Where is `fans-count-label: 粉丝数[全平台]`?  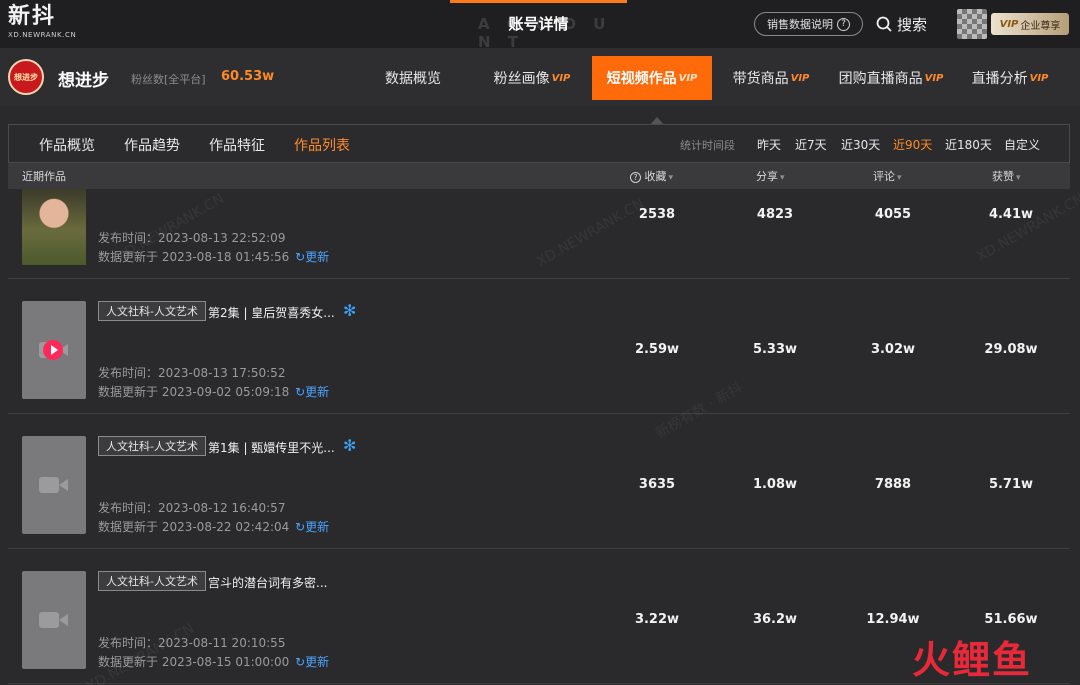 fans-count-label: 粉丝数[全平台] is located at coordinates (168, 79).